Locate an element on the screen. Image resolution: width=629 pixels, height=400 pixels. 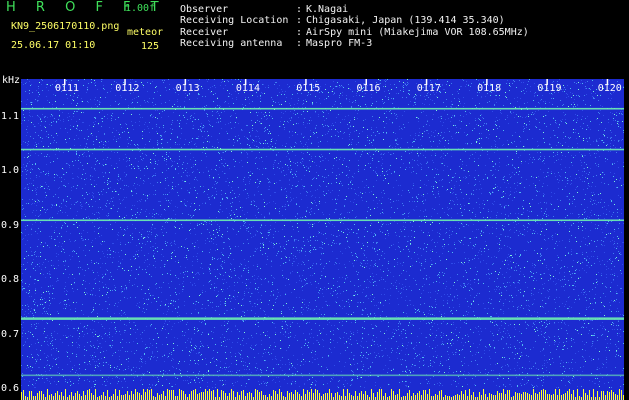
y-tick-label: 1.1 is located at coordinates (10, 117).